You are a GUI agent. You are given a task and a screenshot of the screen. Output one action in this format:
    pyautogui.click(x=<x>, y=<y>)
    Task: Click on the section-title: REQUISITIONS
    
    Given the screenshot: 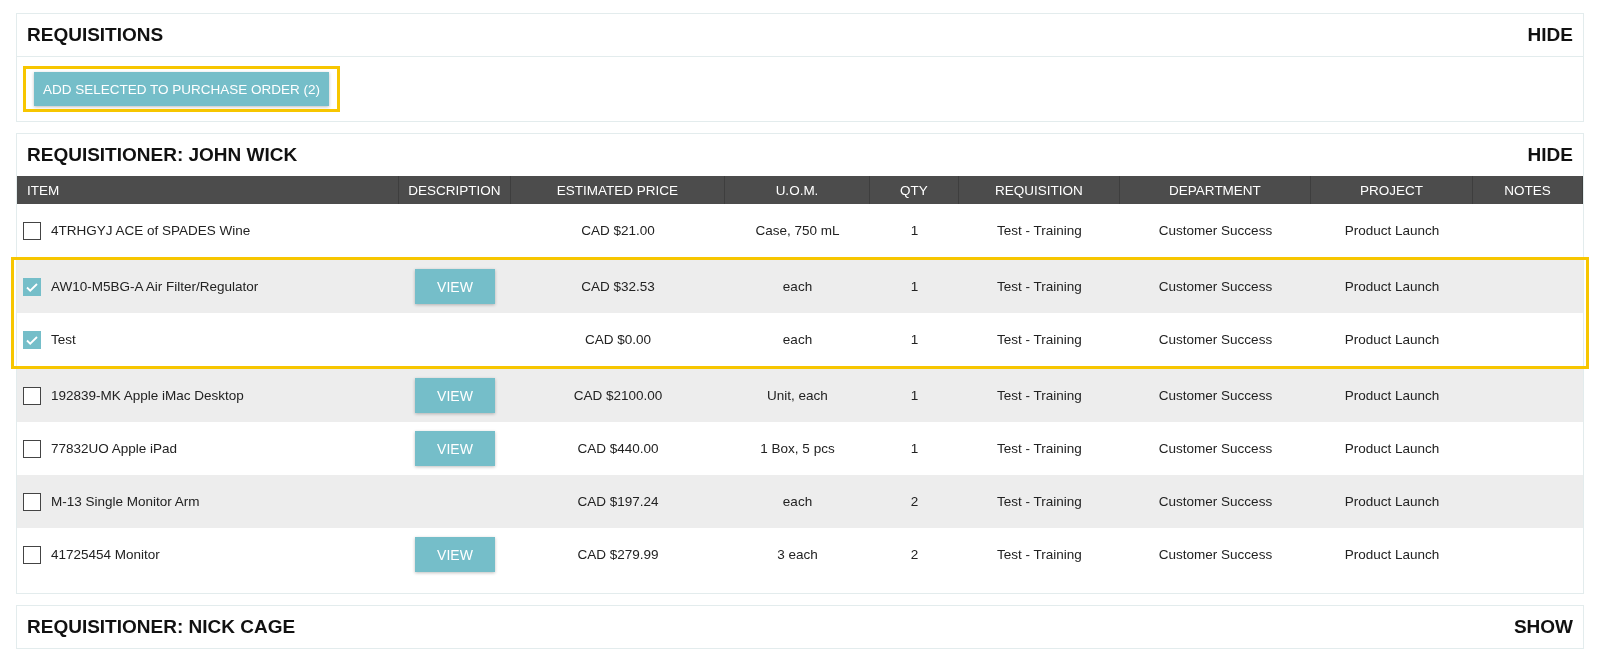 What is the action you would take?
    pyautogui.click(x=95, y=35)
    